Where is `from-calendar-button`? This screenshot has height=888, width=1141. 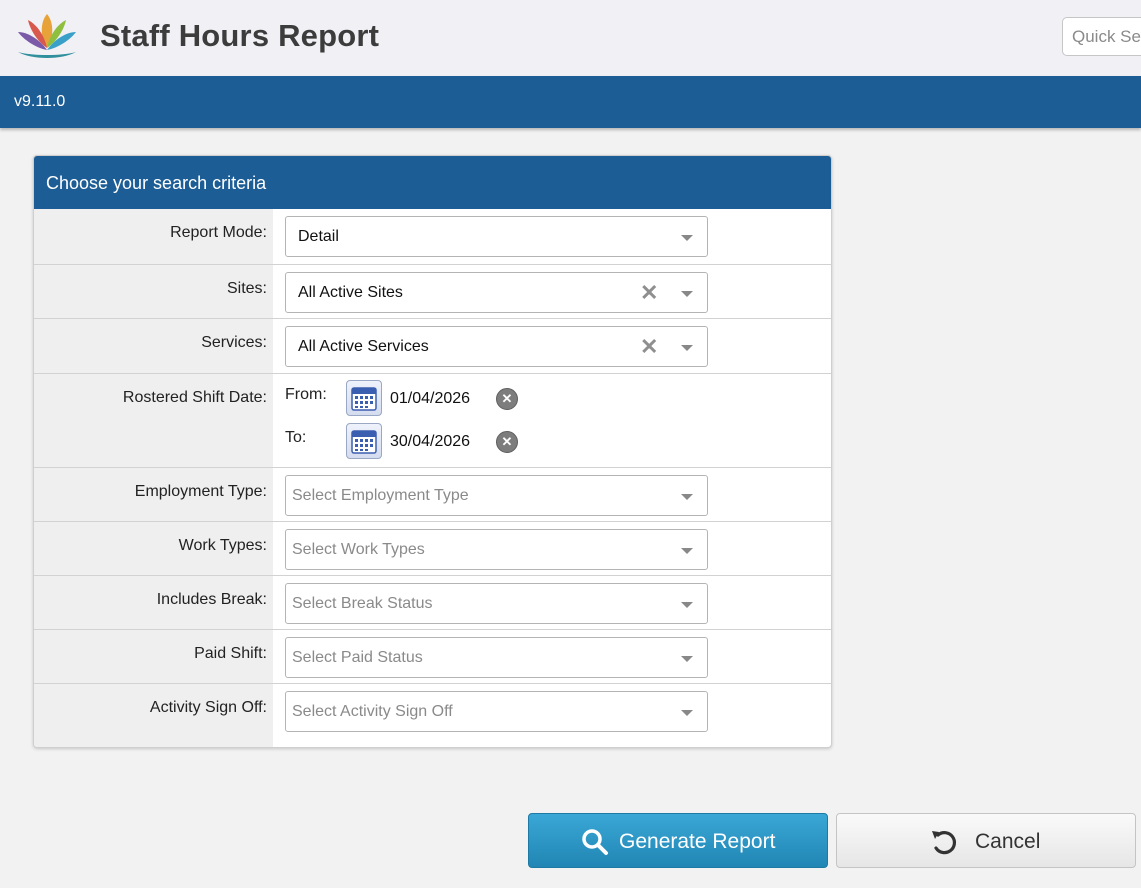 from-calendar-button is located at coordinates (364, 398).